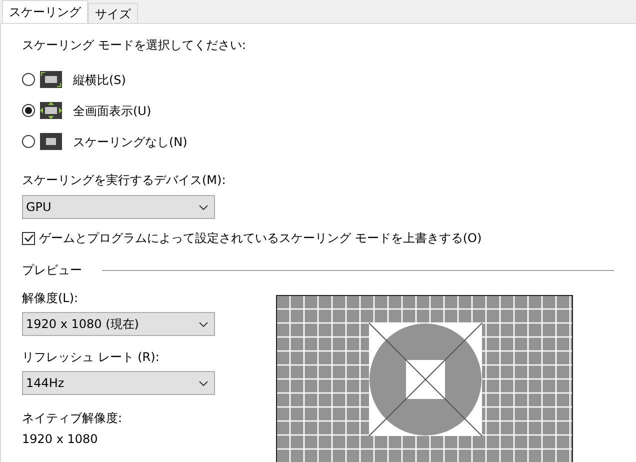 This screenshot has width=636, height=462. I want to click on full-screen-icon, so click(51, 110).